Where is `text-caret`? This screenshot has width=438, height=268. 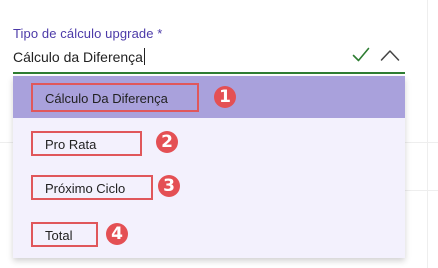
text-caret is located at coordinates (144, 56).